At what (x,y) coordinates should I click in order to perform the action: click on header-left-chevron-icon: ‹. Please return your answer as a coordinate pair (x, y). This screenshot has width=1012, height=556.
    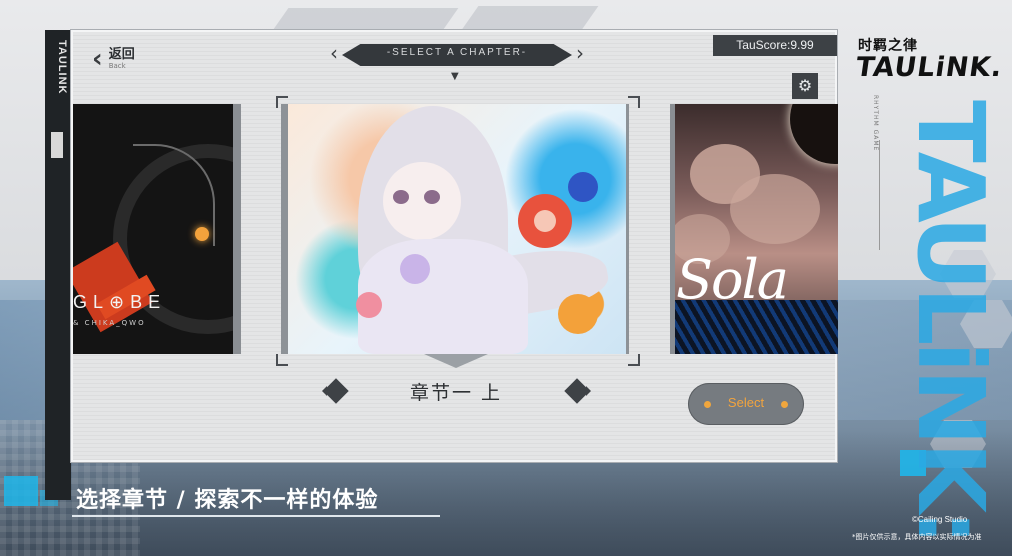
    Looking at the image, I should click on (334, 53).